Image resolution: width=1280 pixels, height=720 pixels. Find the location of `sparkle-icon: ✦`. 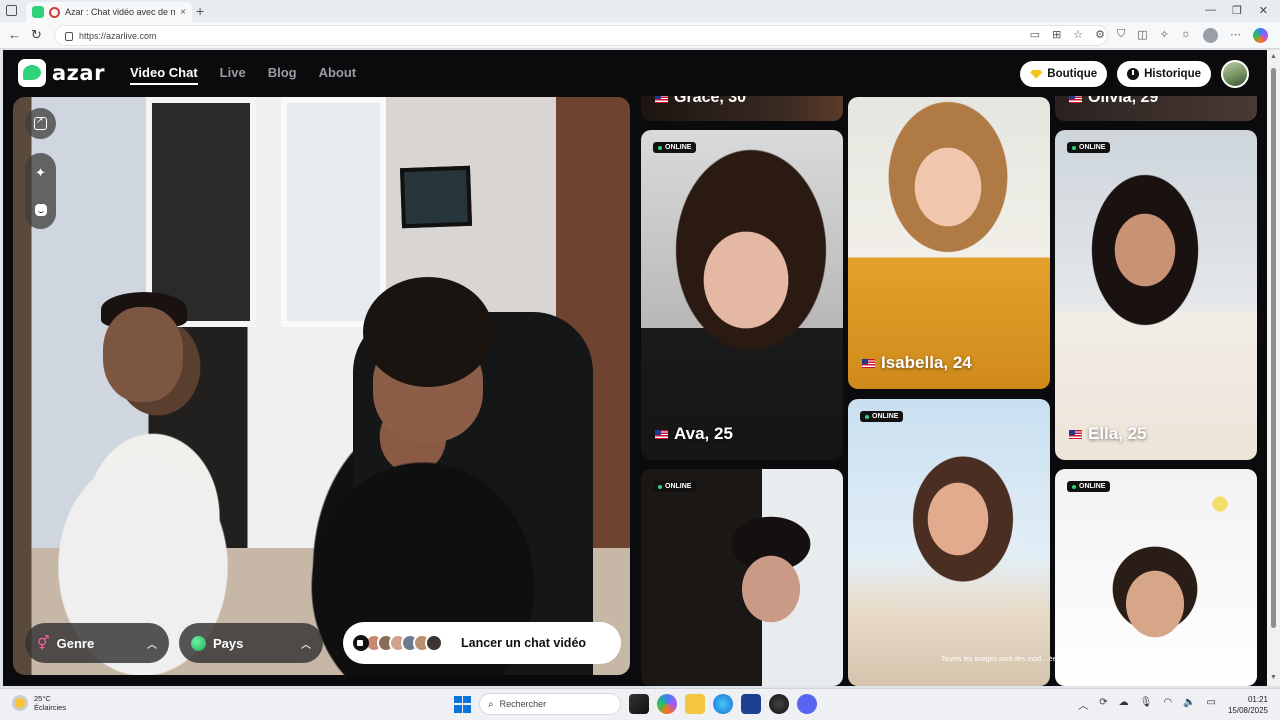

sparkle-icon: ✦ is located at coordinates (40, 172).